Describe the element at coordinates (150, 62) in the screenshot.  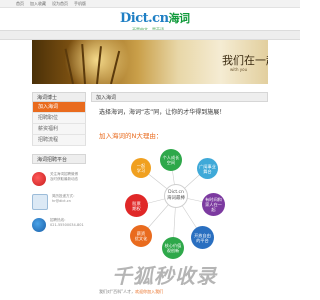
I see `hero-banner: 我们在一起 with you` at that location.